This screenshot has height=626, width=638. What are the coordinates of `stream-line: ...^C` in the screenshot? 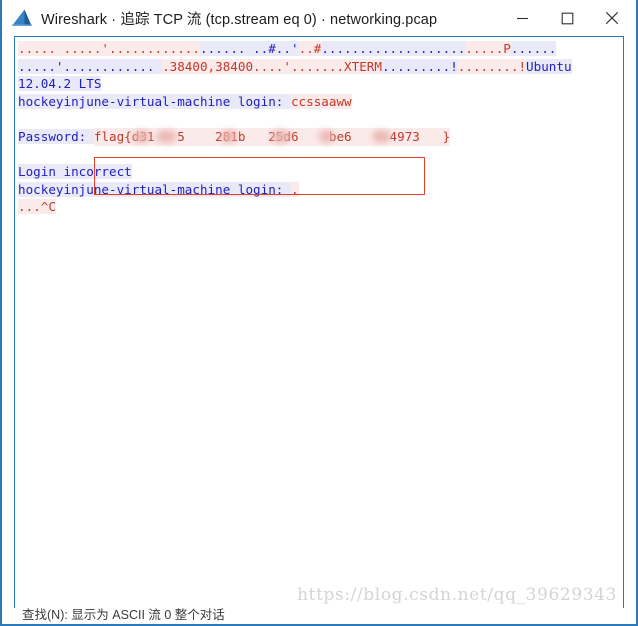 It's located at (320, 207).